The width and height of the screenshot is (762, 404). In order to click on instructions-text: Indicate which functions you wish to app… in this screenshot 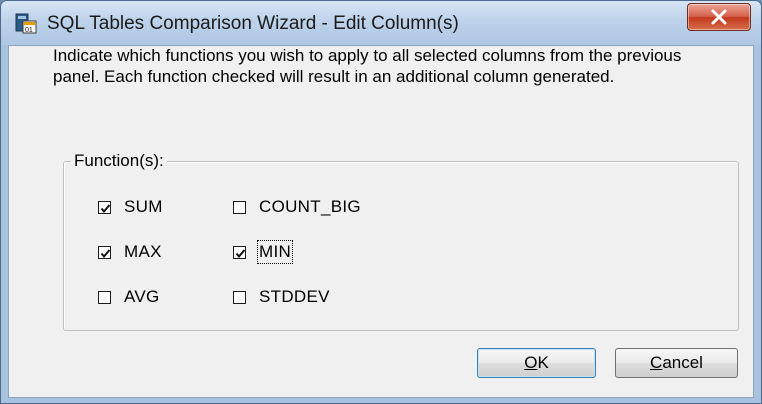, I will do `click(403, 66)`.